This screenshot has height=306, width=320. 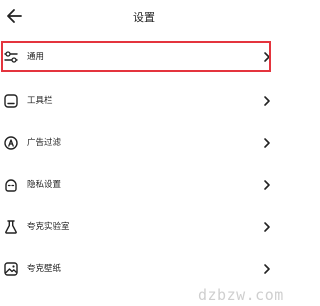 I want to click on settings-item-general: 通用, so click(x=144, y=57).